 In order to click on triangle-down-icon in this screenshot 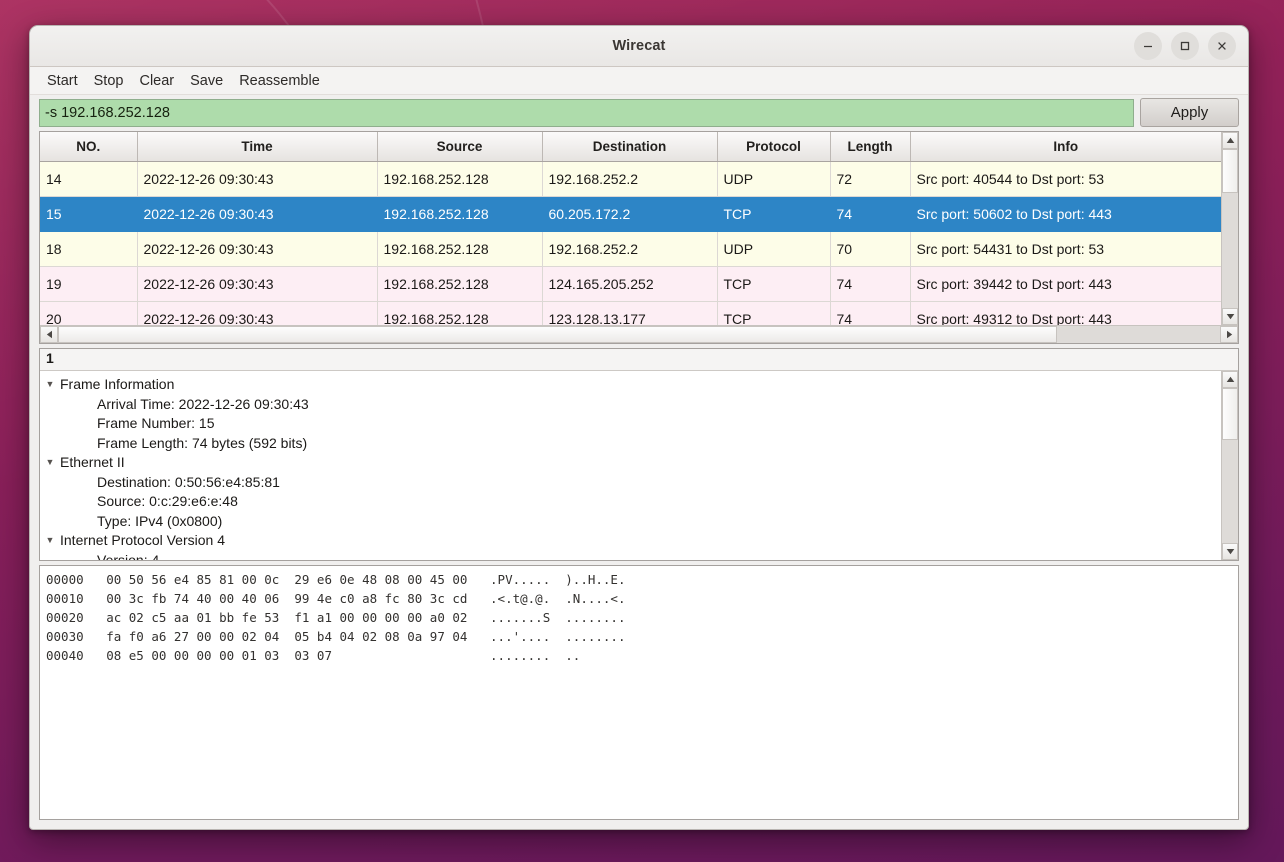, I will do `click(1230, 317)`.